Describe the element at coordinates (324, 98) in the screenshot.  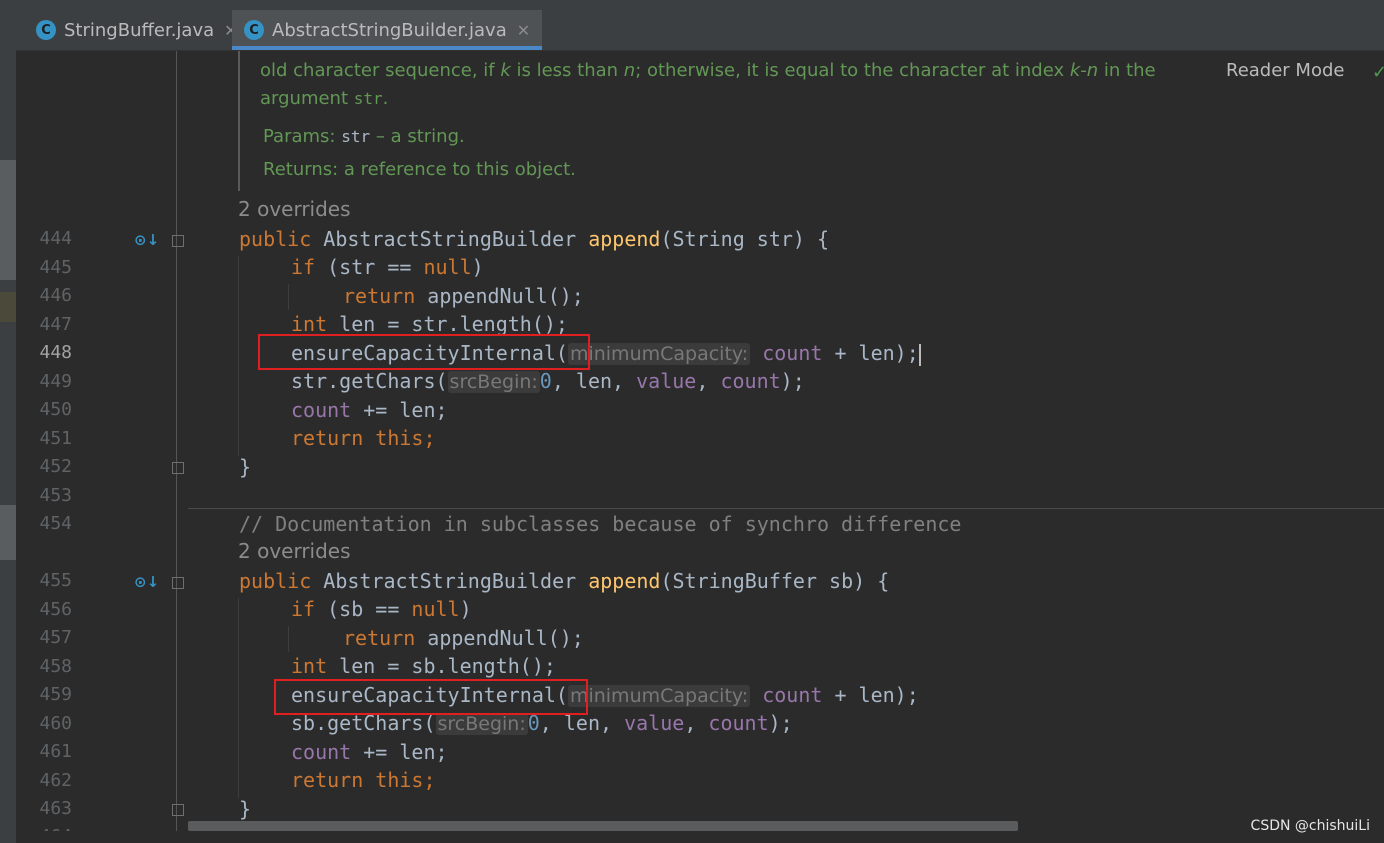
I see `doc-line: argument str.` at that location.